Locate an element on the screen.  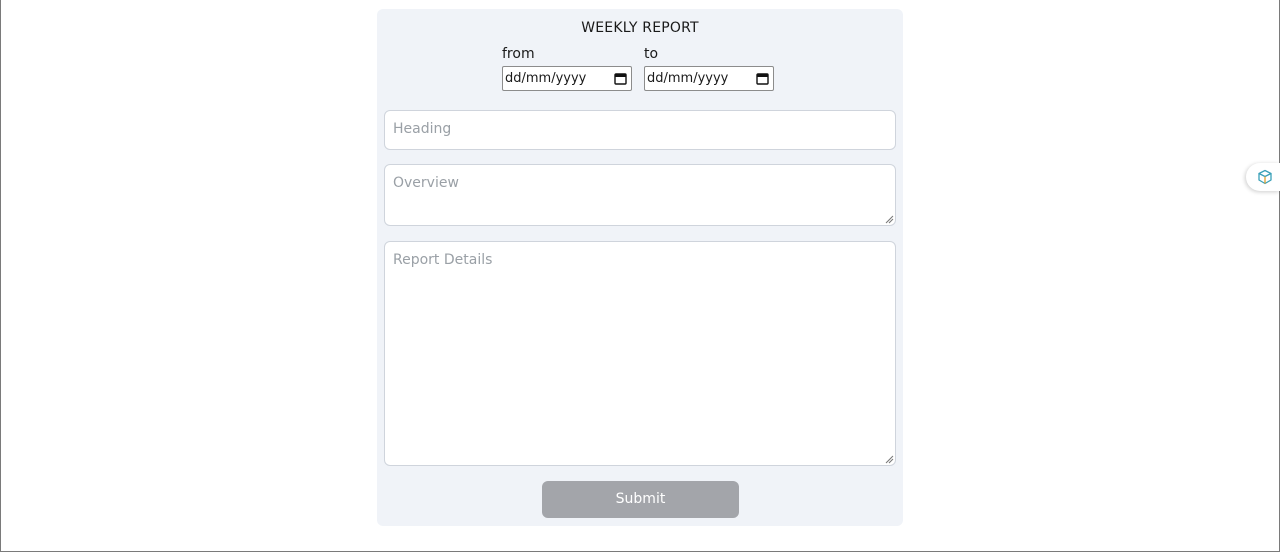
extension-side-widget is located at coordinates (1263, 177).